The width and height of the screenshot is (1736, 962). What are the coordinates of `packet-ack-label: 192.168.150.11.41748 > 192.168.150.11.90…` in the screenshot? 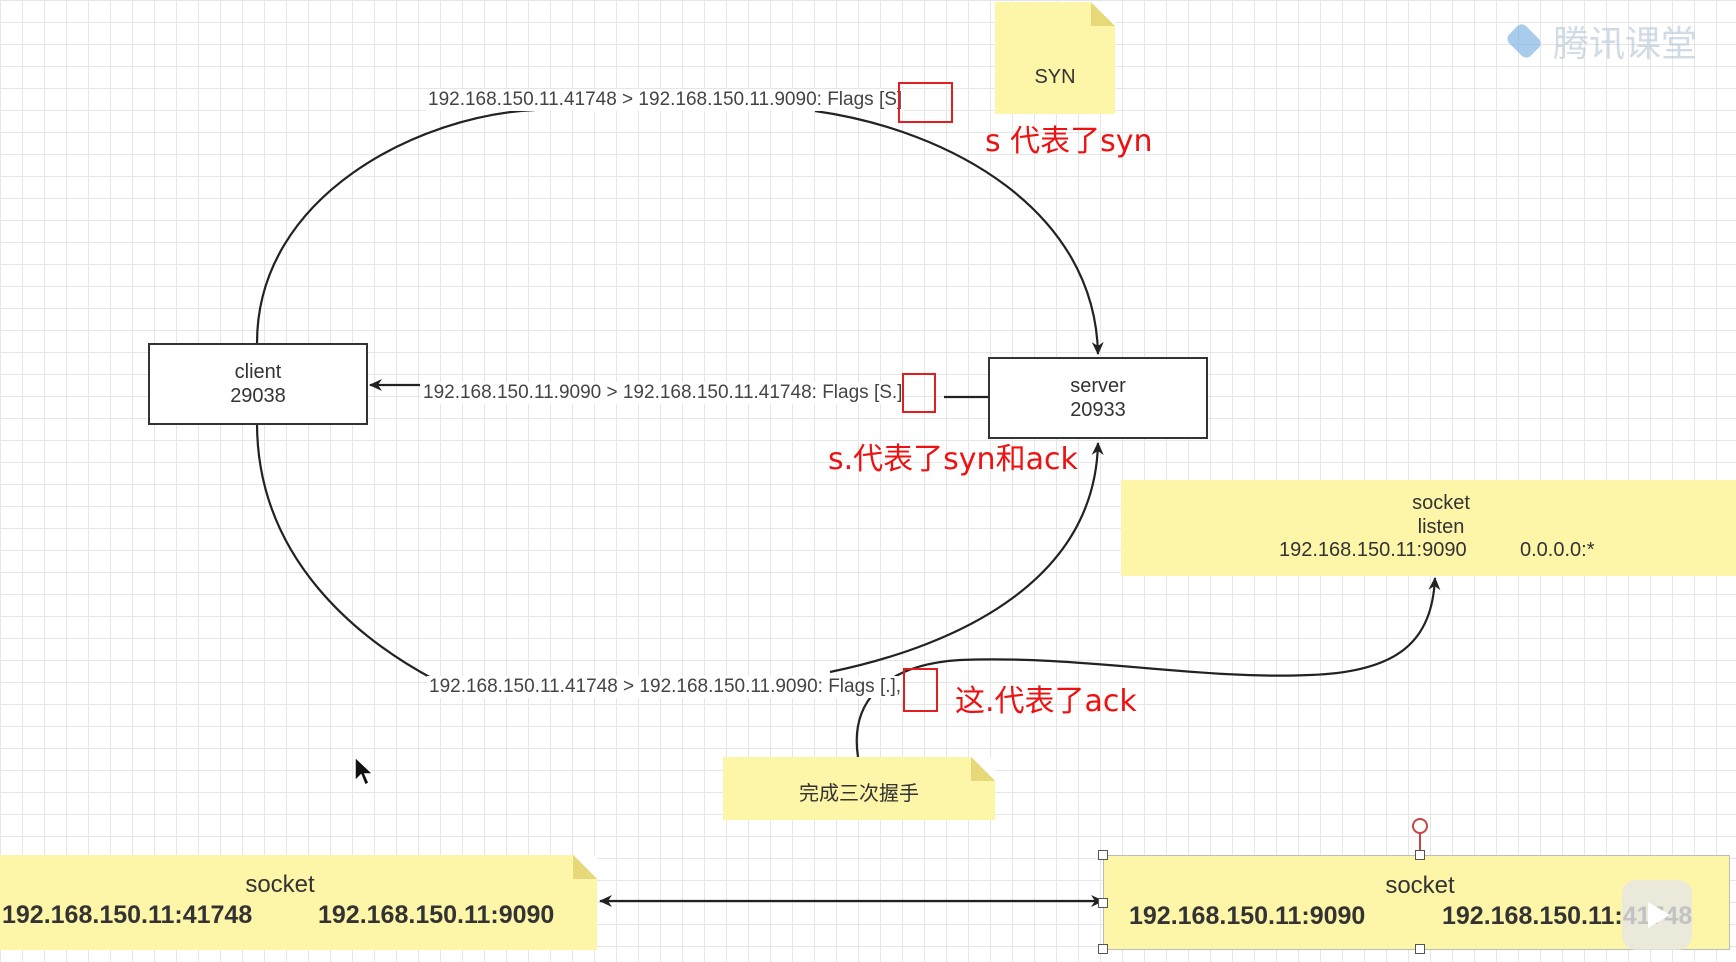 It's located at (665, 687).